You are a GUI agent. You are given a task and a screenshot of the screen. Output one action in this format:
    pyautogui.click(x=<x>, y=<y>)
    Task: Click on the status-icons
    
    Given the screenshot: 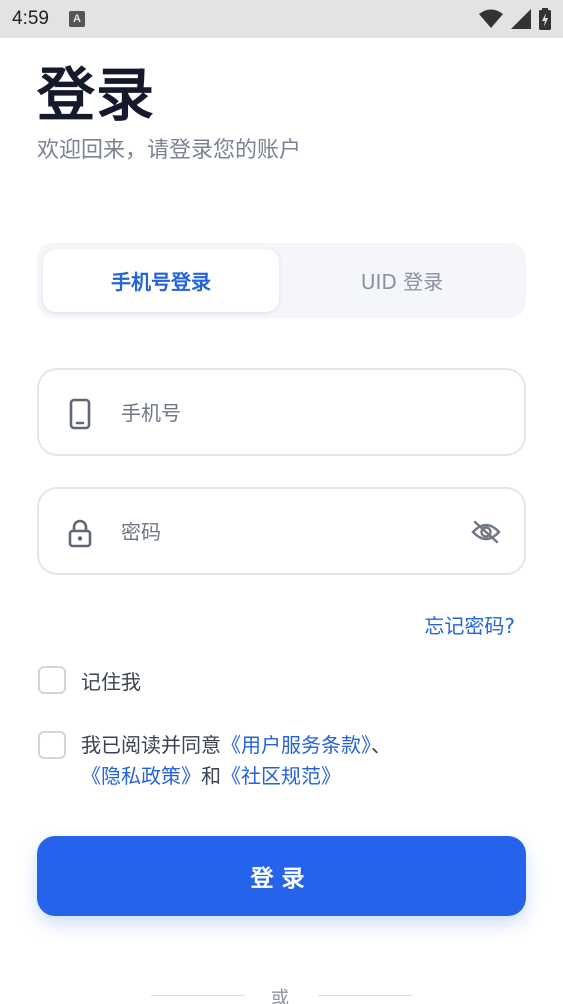 What is the action you would take?
    pyautogui.click(x=515, y=19)
    